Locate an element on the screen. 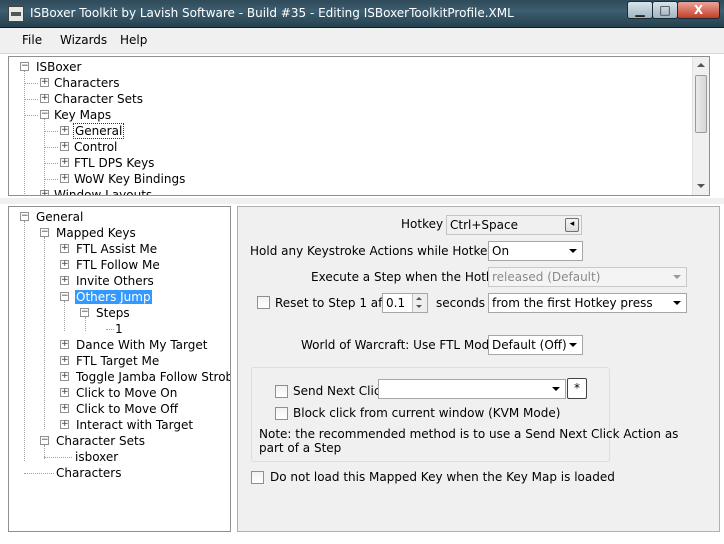 This screenshot has height=544, width=724. scroll-up-icon is located at coordinates (701, 65).